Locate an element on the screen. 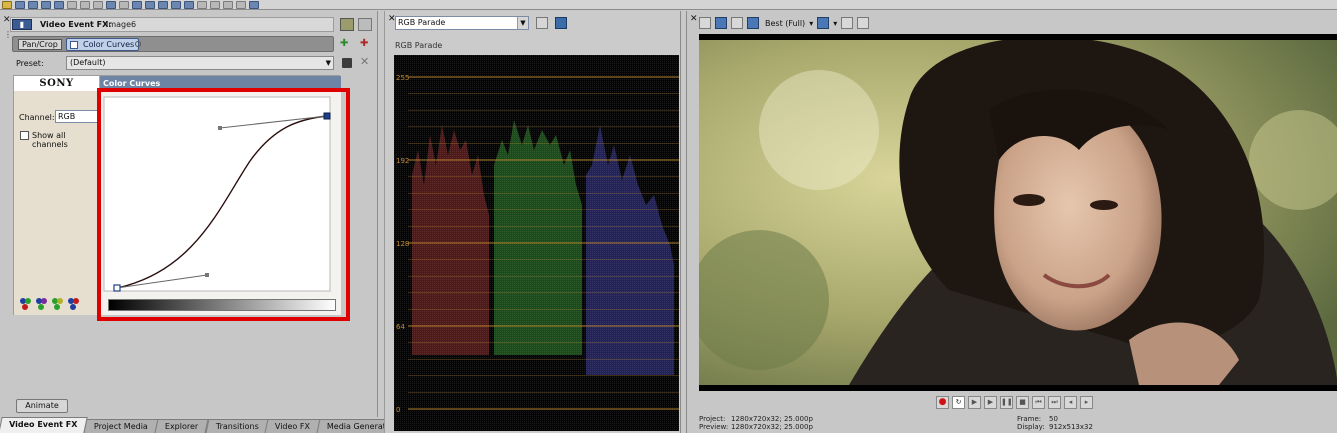  plugin-controls: Channel: RGB Show all channels is located at coordinates (57, 203).